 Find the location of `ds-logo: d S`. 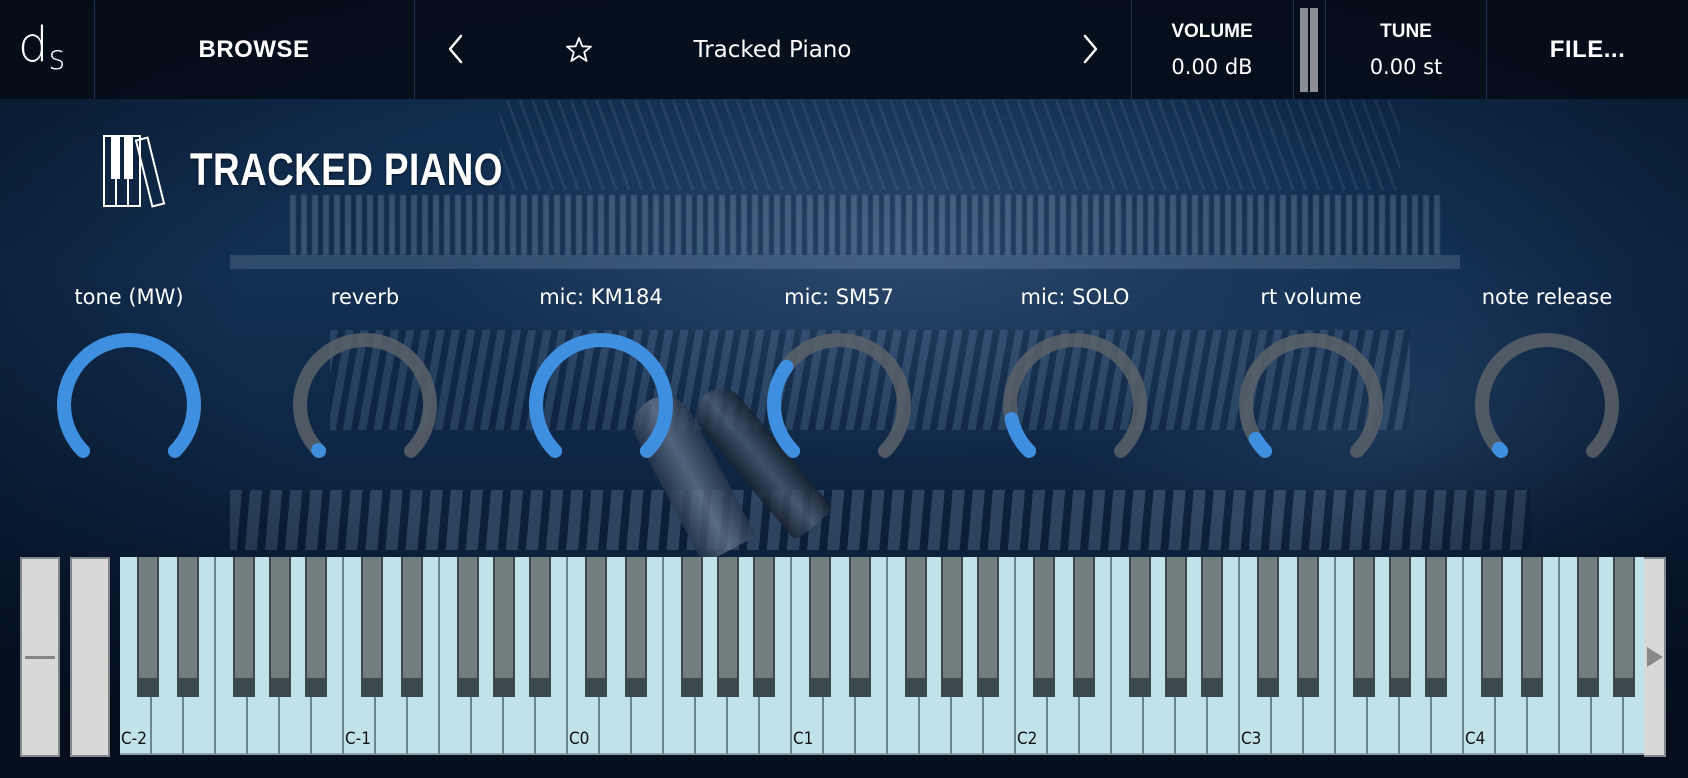

ds-logo: d S is located at coordinates (48, 48).